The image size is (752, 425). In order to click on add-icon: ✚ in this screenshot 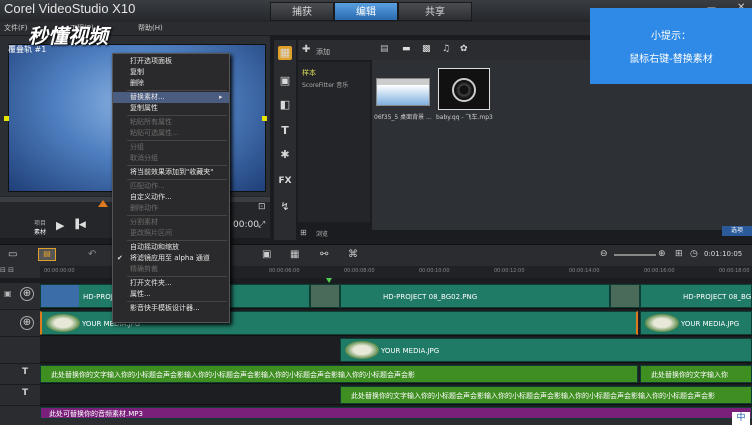, I will do `click(306, 49)`.